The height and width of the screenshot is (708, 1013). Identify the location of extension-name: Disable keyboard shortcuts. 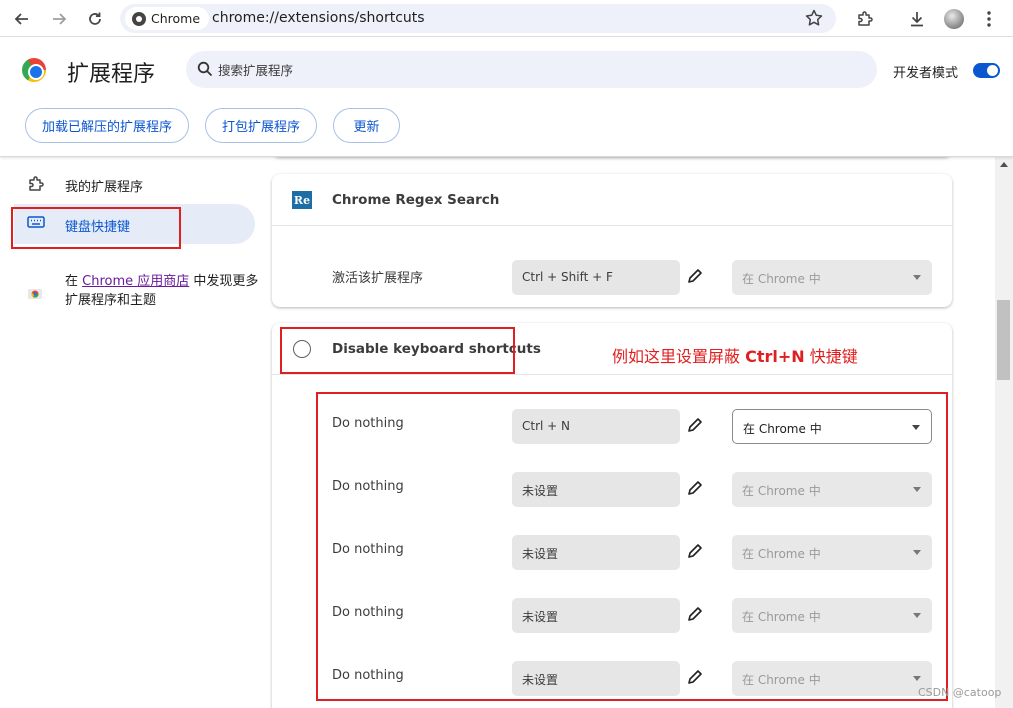
(436, 349).